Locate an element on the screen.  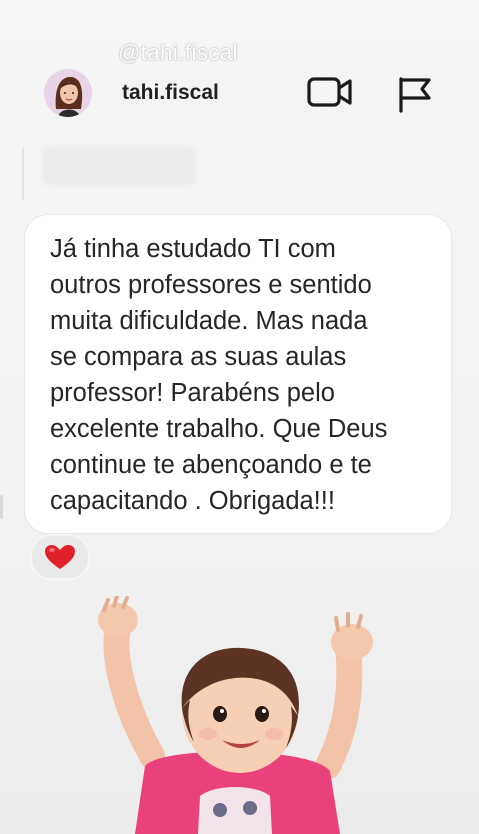
flag-icon is located at coordinates (415, 95).